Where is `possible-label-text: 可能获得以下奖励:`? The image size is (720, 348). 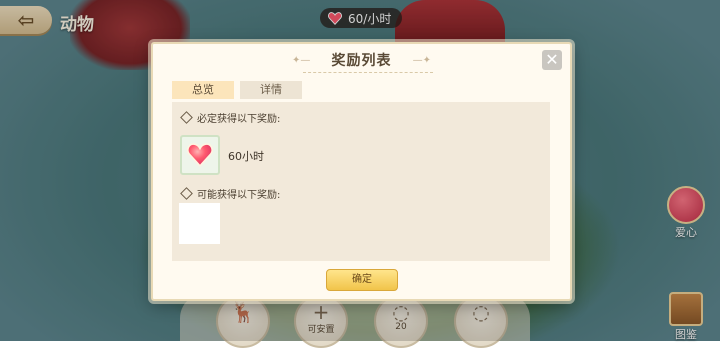 possible-label-text: 可能获得以下奖励: is located at coordinates (239, 195).